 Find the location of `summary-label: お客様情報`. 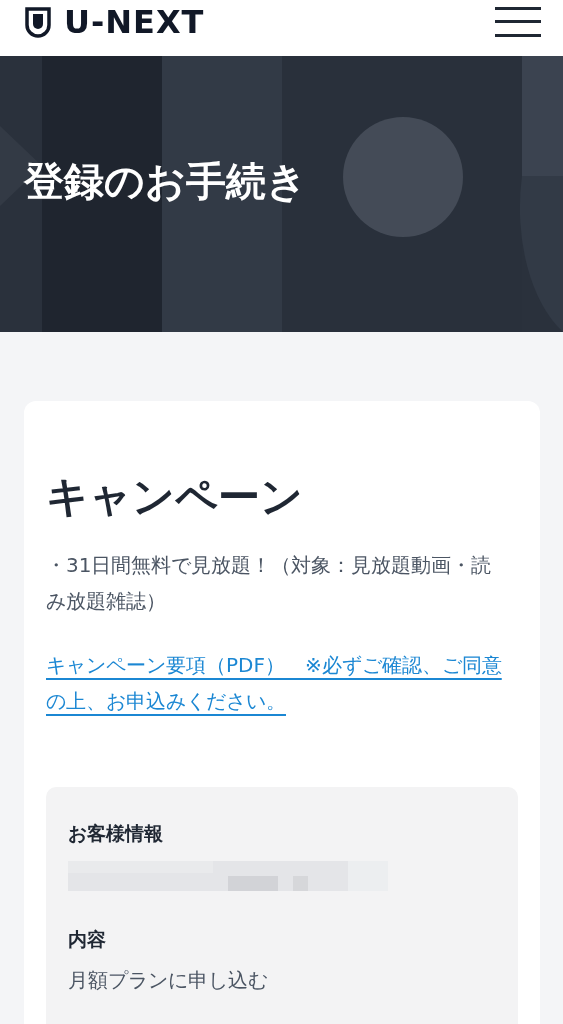

summary-label: お客様情報 is located at coordinates (116, 833).